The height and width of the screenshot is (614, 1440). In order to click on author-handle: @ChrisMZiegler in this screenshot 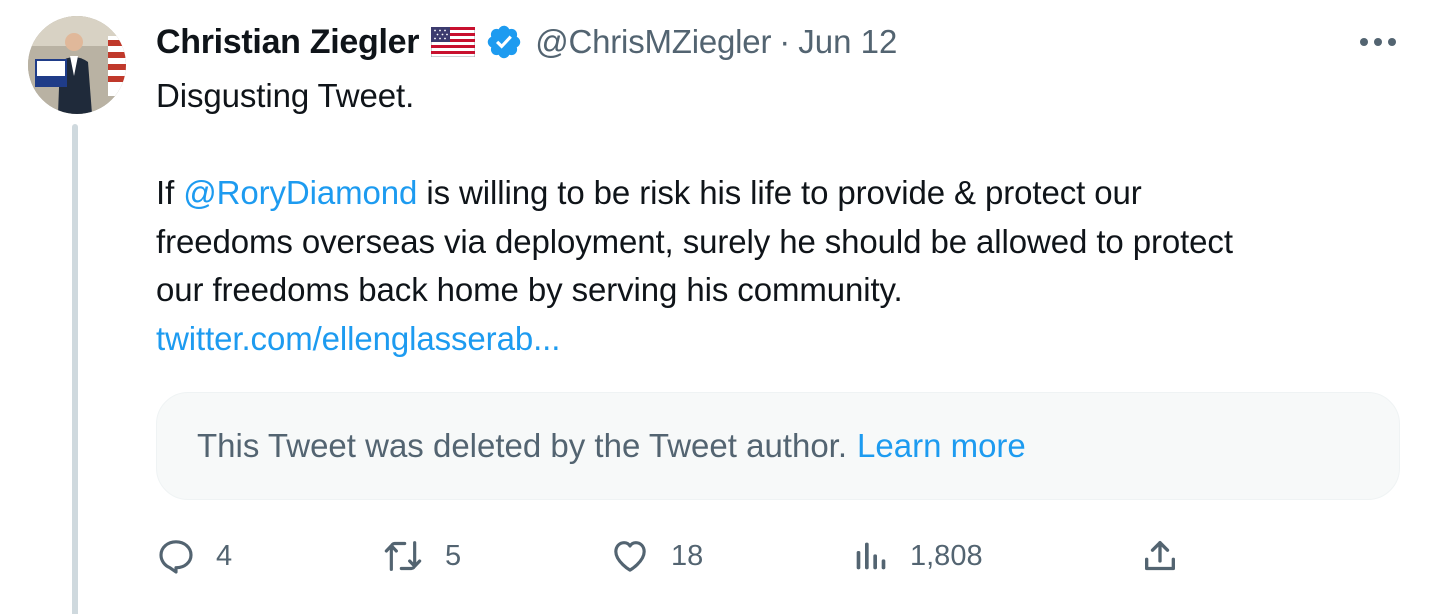, I will do `click(653, 42)`.